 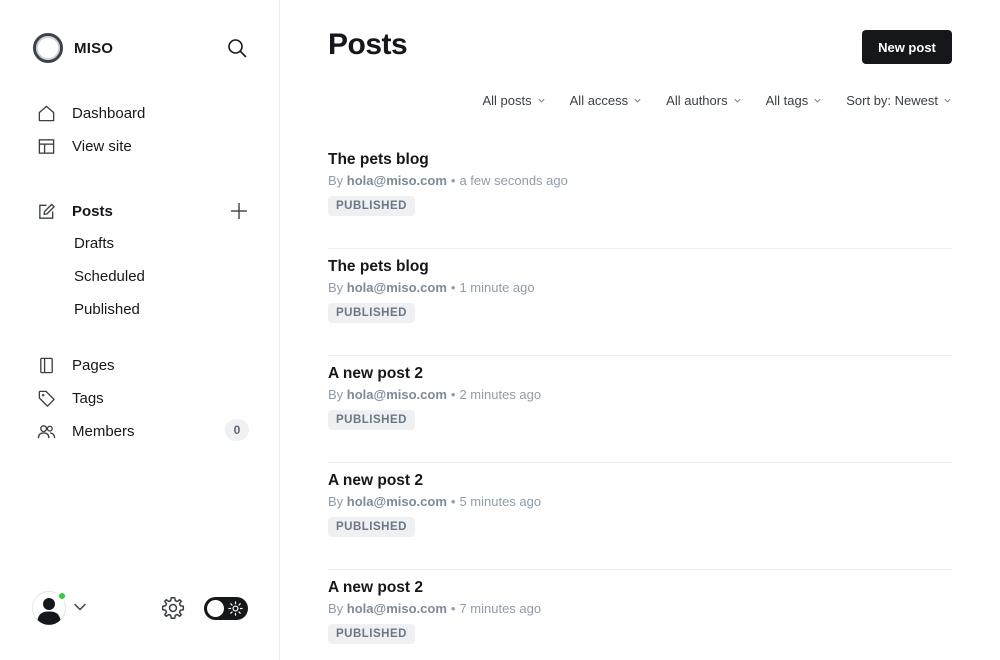 I want to click on sidebar-item-label: View site, so click(x=102, y=146).